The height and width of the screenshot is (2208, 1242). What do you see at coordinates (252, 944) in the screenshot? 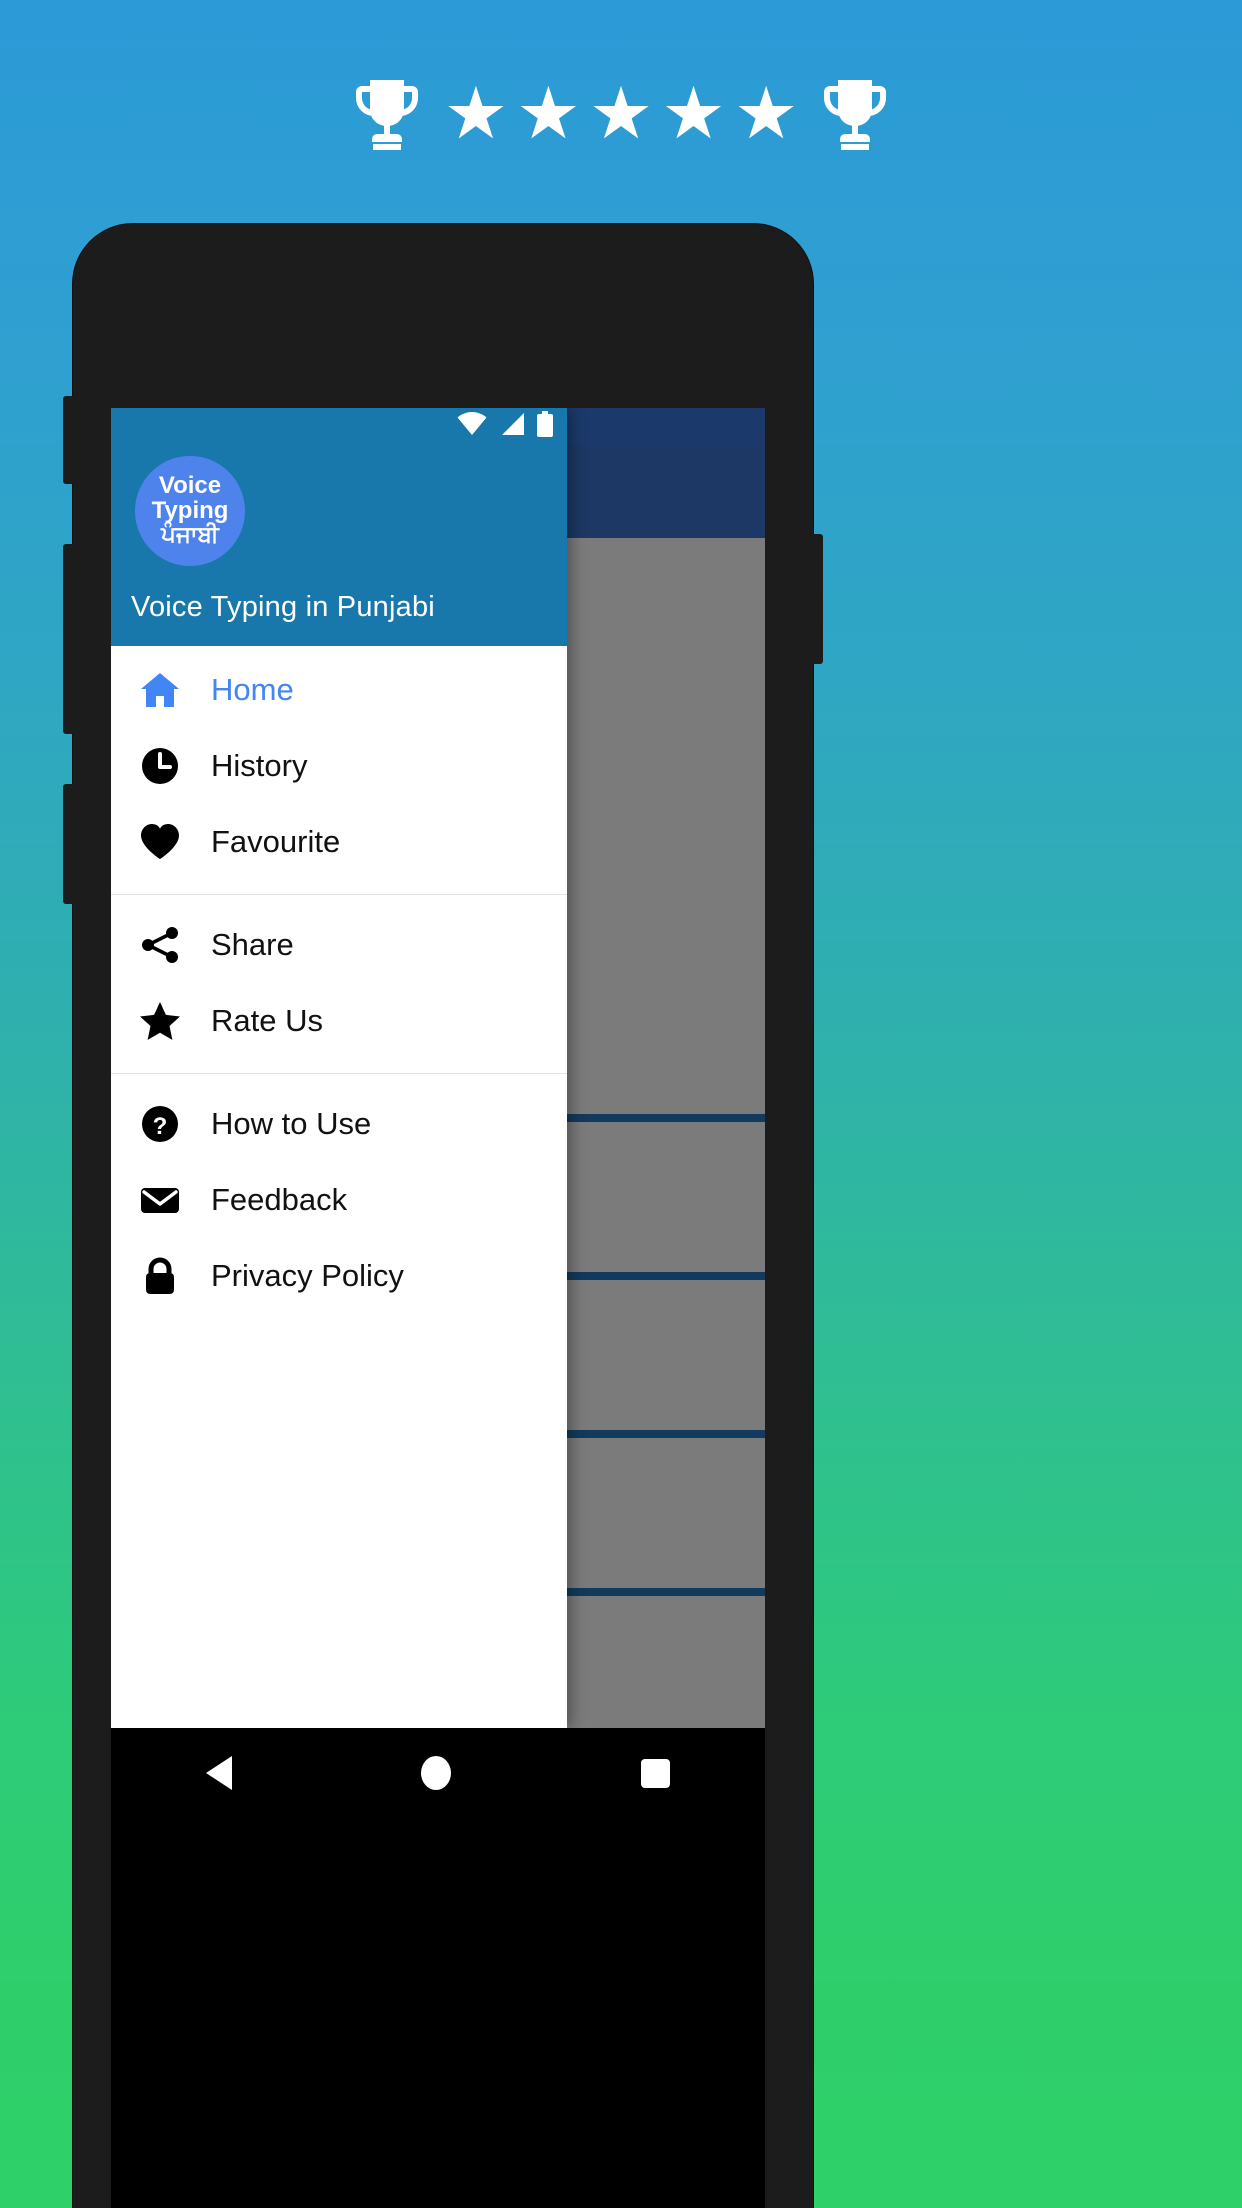
I see `sidebar-item-label: Share` at bounding box center [252, 944].